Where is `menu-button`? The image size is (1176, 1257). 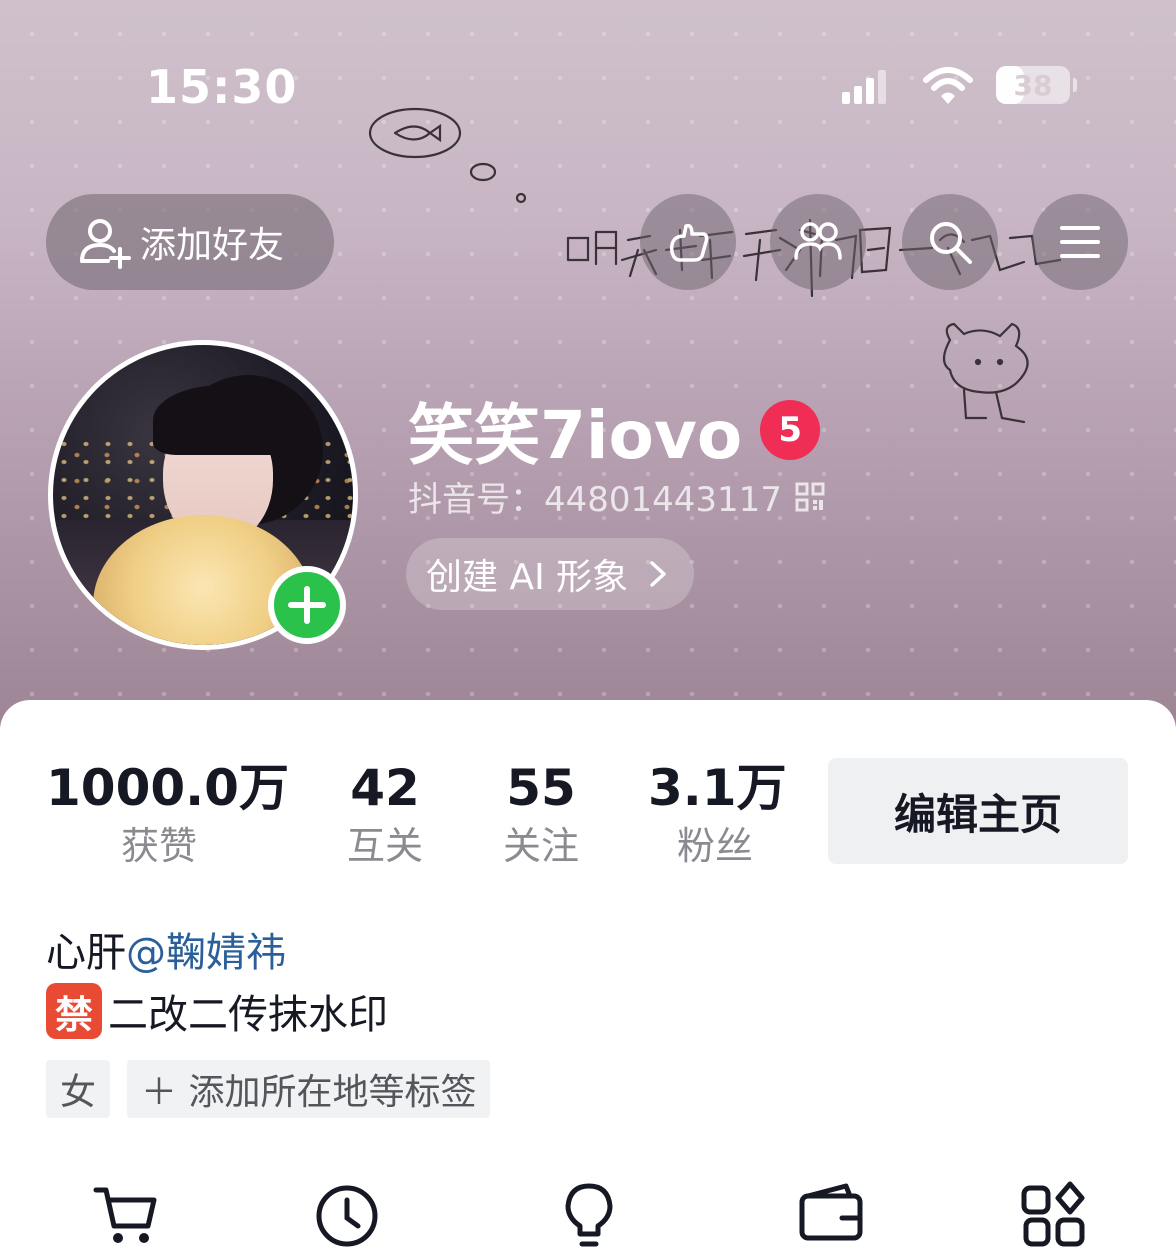 menu-button is located at coordinates (1080, 242).